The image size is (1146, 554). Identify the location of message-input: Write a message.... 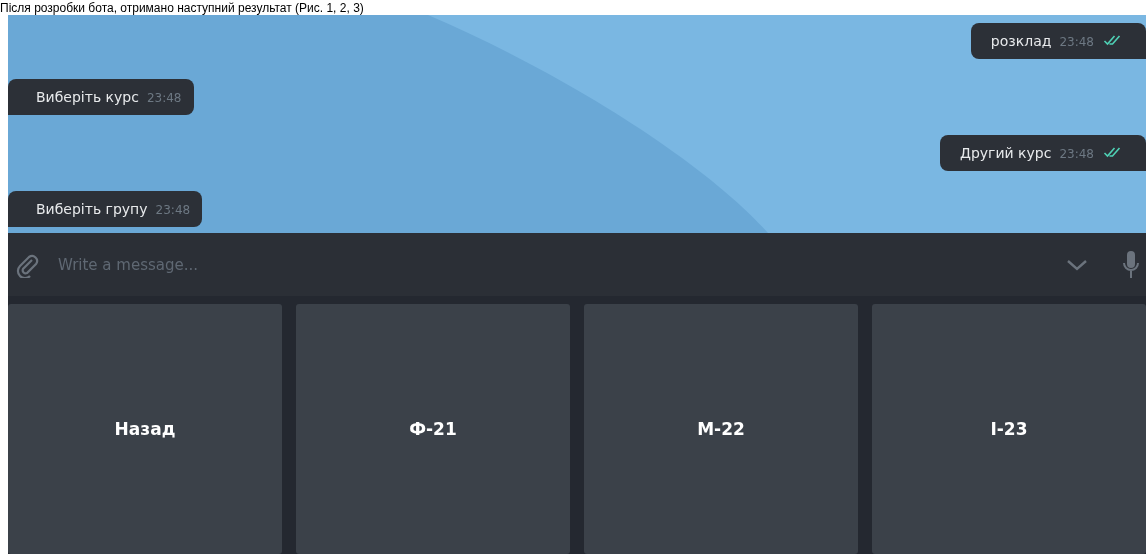
(553, 264).